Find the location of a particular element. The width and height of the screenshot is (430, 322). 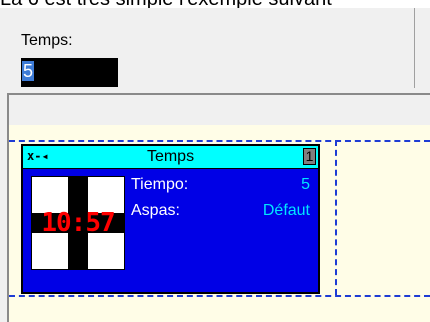

module-title-bar: x-◂ Temps 1 is located at coordinates (170, 157).